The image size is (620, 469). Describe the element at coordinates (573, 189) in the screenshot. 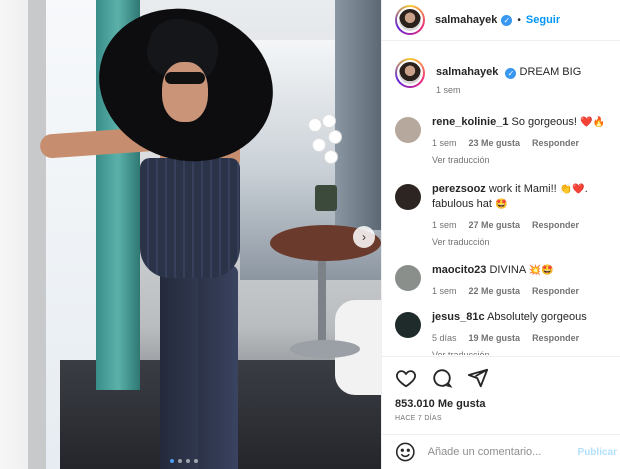

I see `comment-emoji: 👏❤️.` at that location.